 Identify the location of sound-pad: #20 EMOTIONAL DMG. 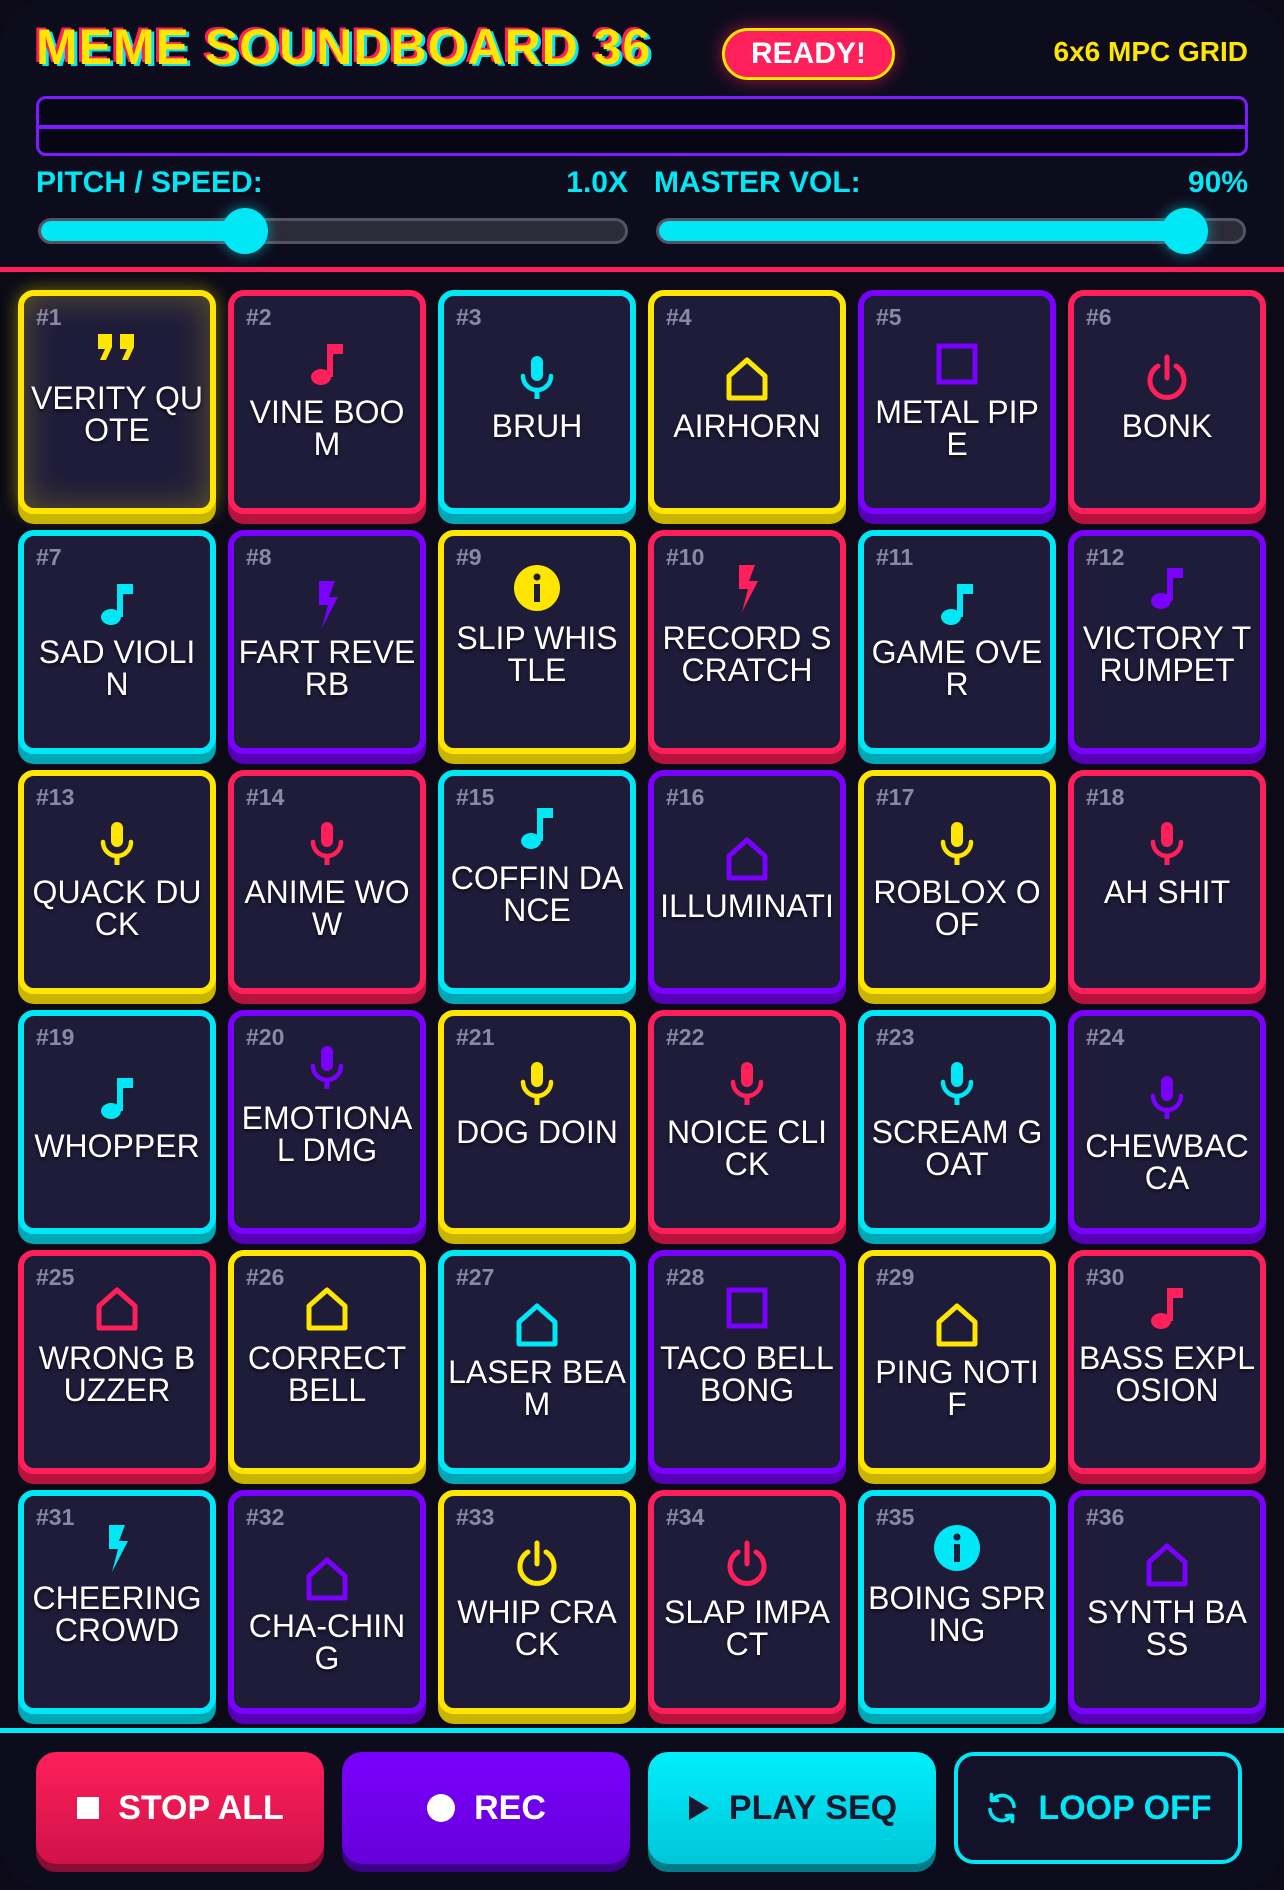
(327, 1122).